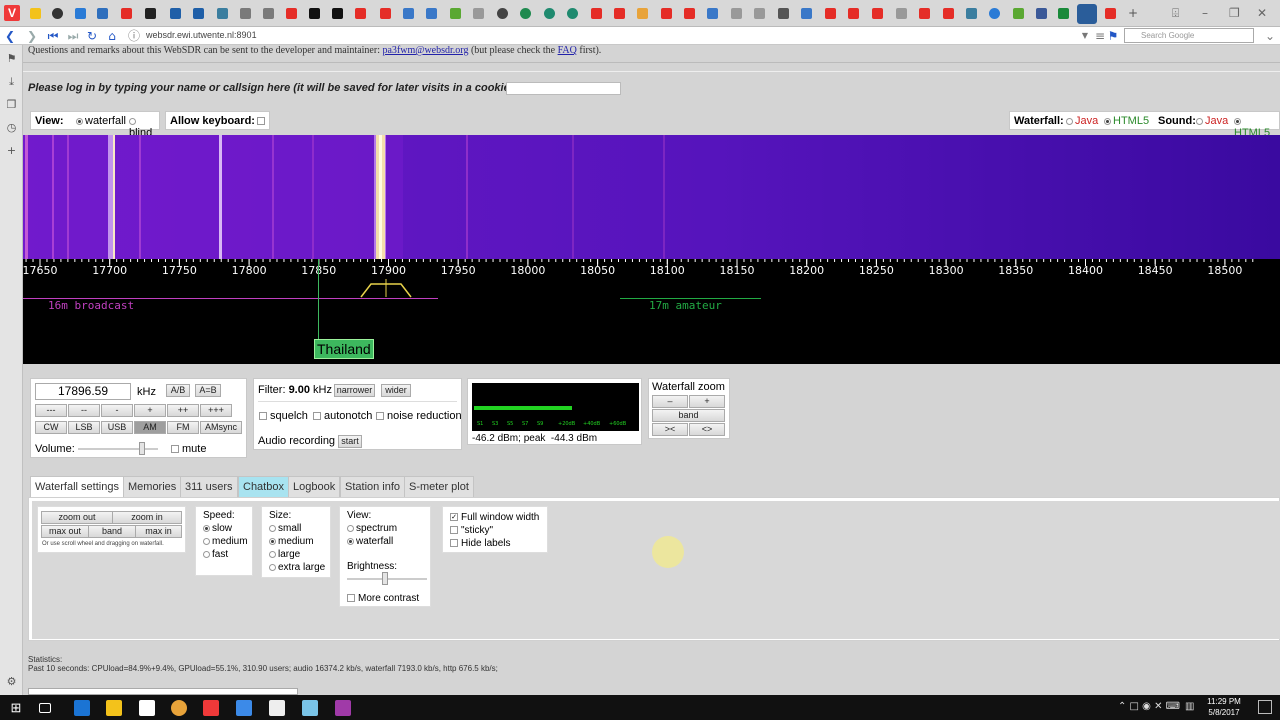 The image size is (1280, 720). I want to click on full-window-width-checkbox: ✓ Full window width, so click(494, 517).